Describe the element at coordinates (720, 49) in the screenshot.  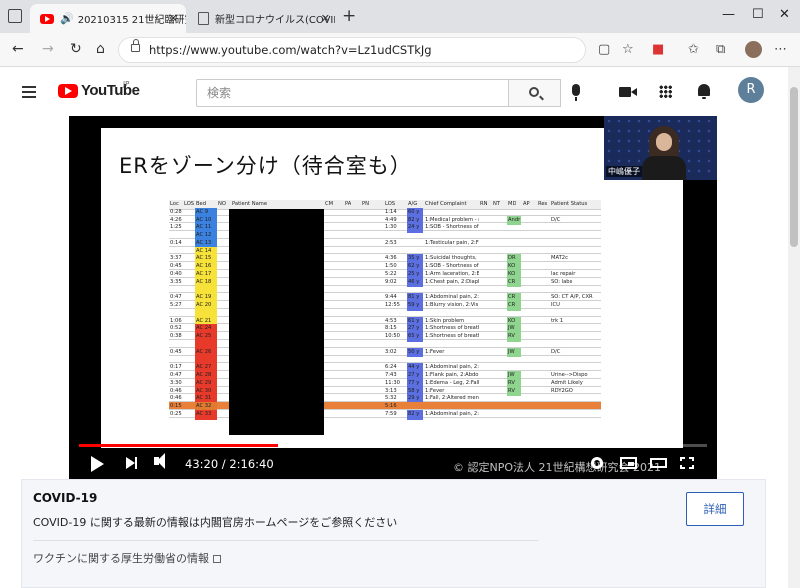
I see `collections-icon: ⧉` at that location.